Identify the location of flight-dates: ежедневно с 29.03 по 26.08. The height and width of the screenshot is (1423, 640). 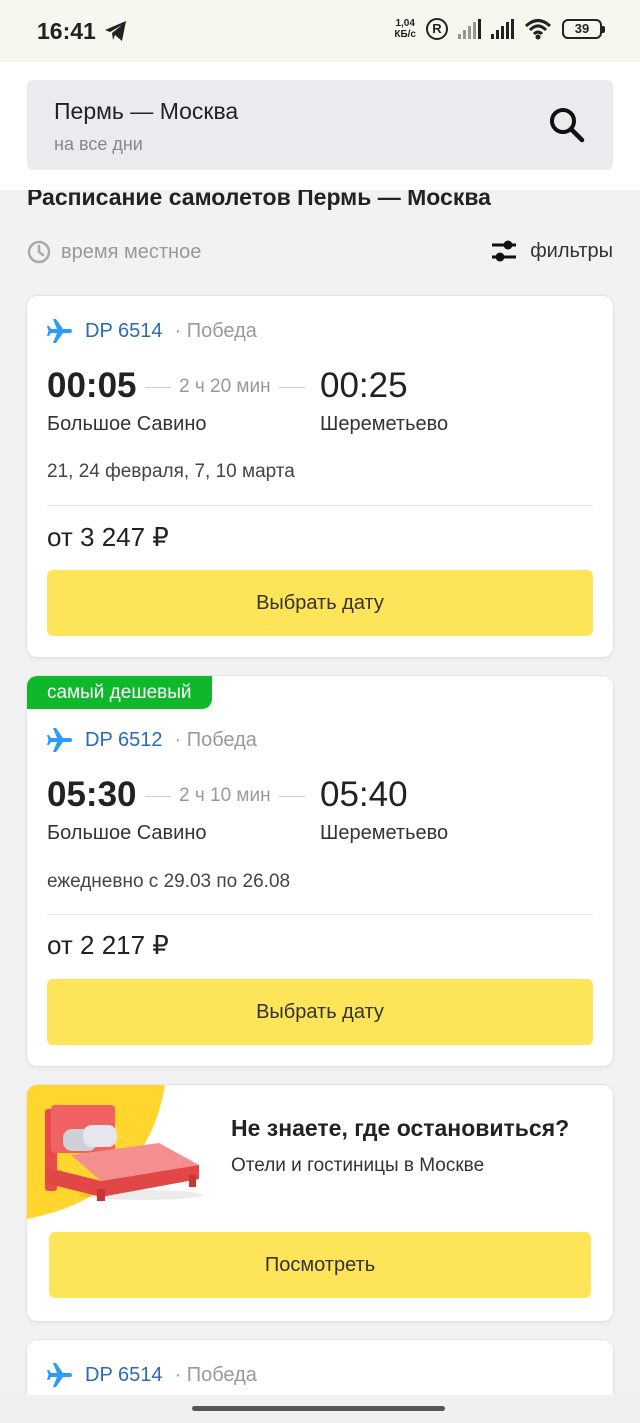
(169, 881).